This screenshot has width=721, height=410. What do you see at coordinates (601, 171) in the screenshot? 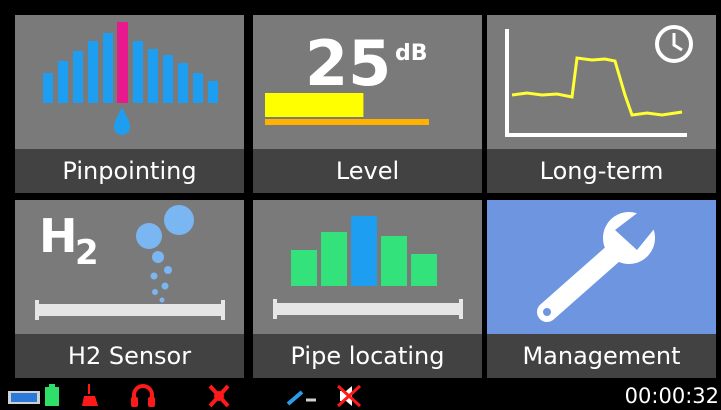
I see `tile-label: Long-term` at bounding box center [601, 171].